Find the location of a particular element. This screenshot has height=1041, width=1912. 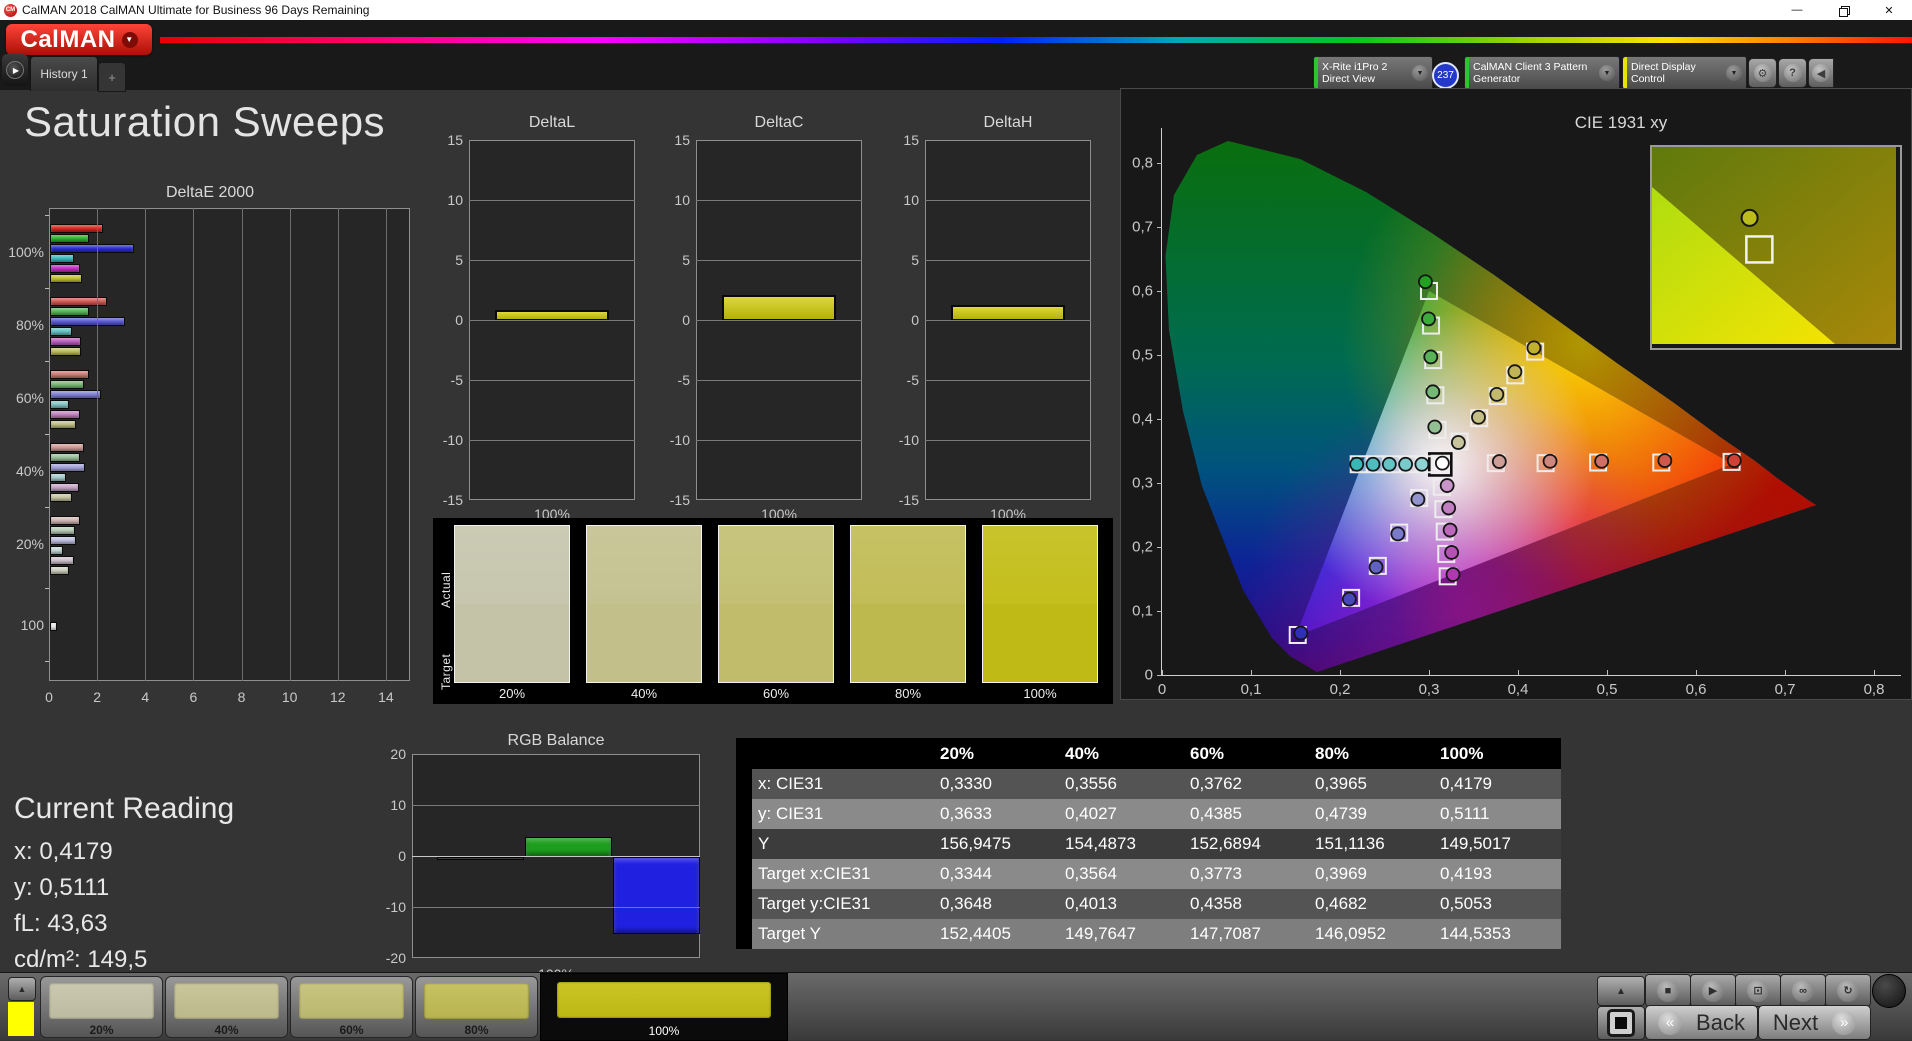

pattern-label: 100% is located at coordinates (664, 1031).